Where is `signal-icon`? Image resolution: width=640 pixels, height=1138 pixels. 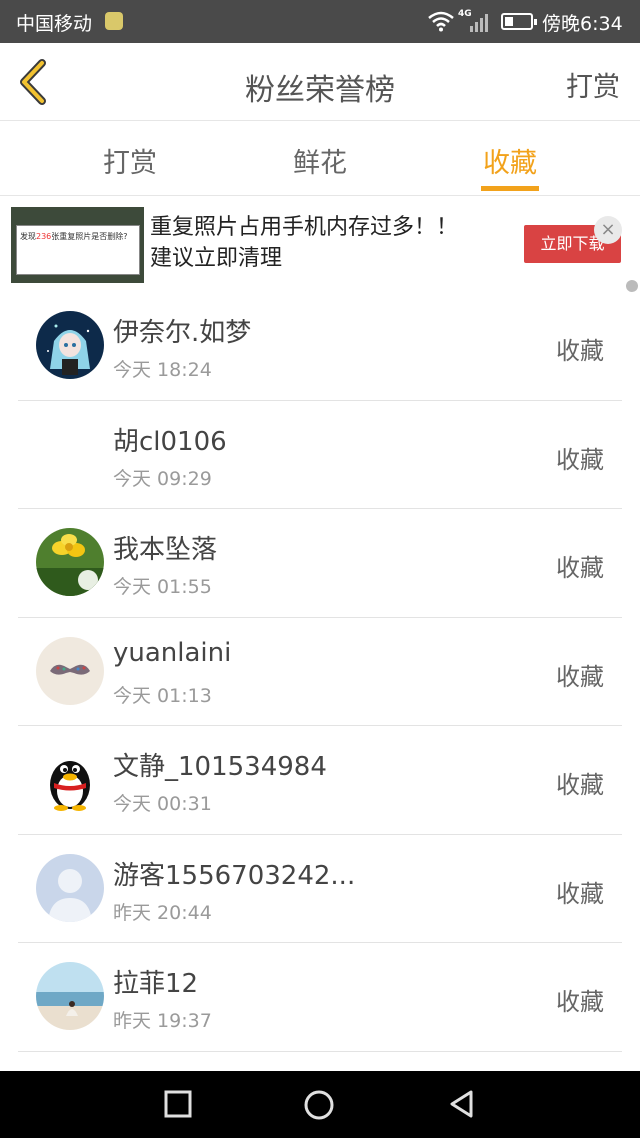
signal-icon is located at coordinates (479, 23).